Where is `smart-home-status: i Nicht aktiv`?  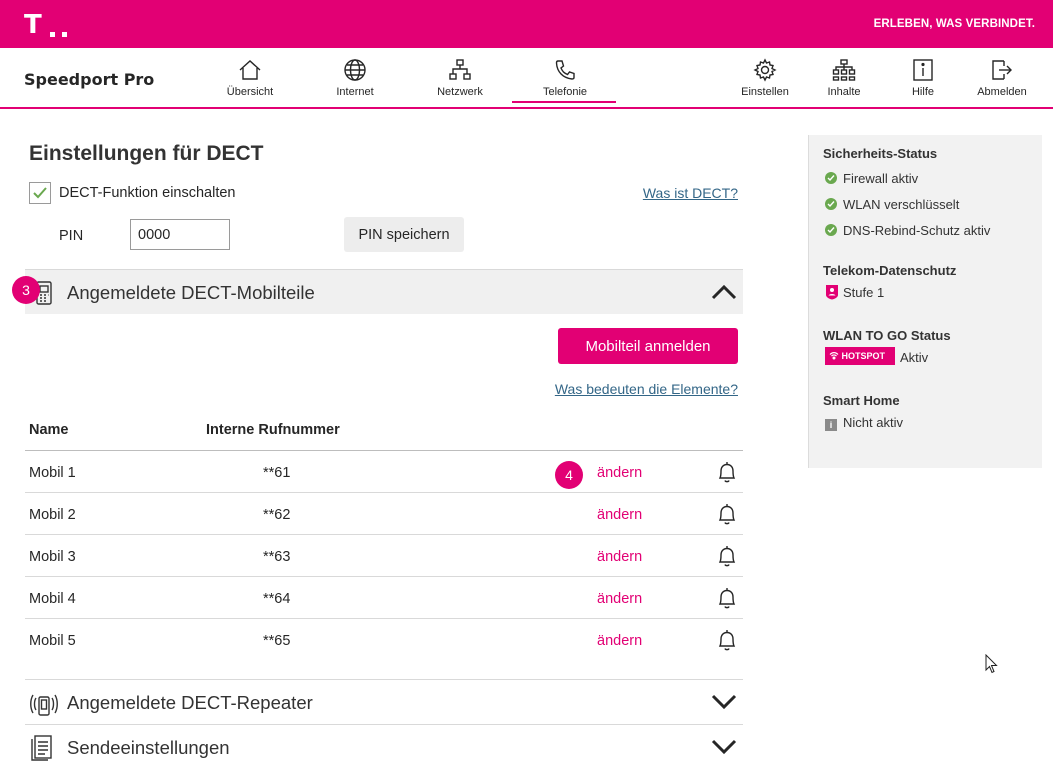
smart-home-status: i Nicht aktiv is located at coordinates (864, 423).